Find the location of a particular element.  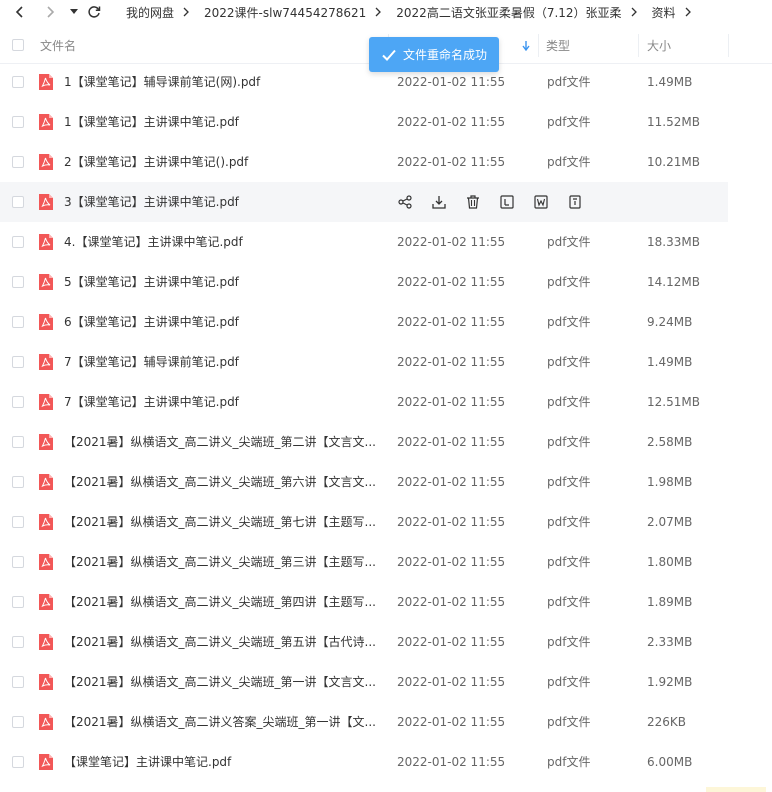

column-header-size: 大小 is located at coordinates (659, 45).